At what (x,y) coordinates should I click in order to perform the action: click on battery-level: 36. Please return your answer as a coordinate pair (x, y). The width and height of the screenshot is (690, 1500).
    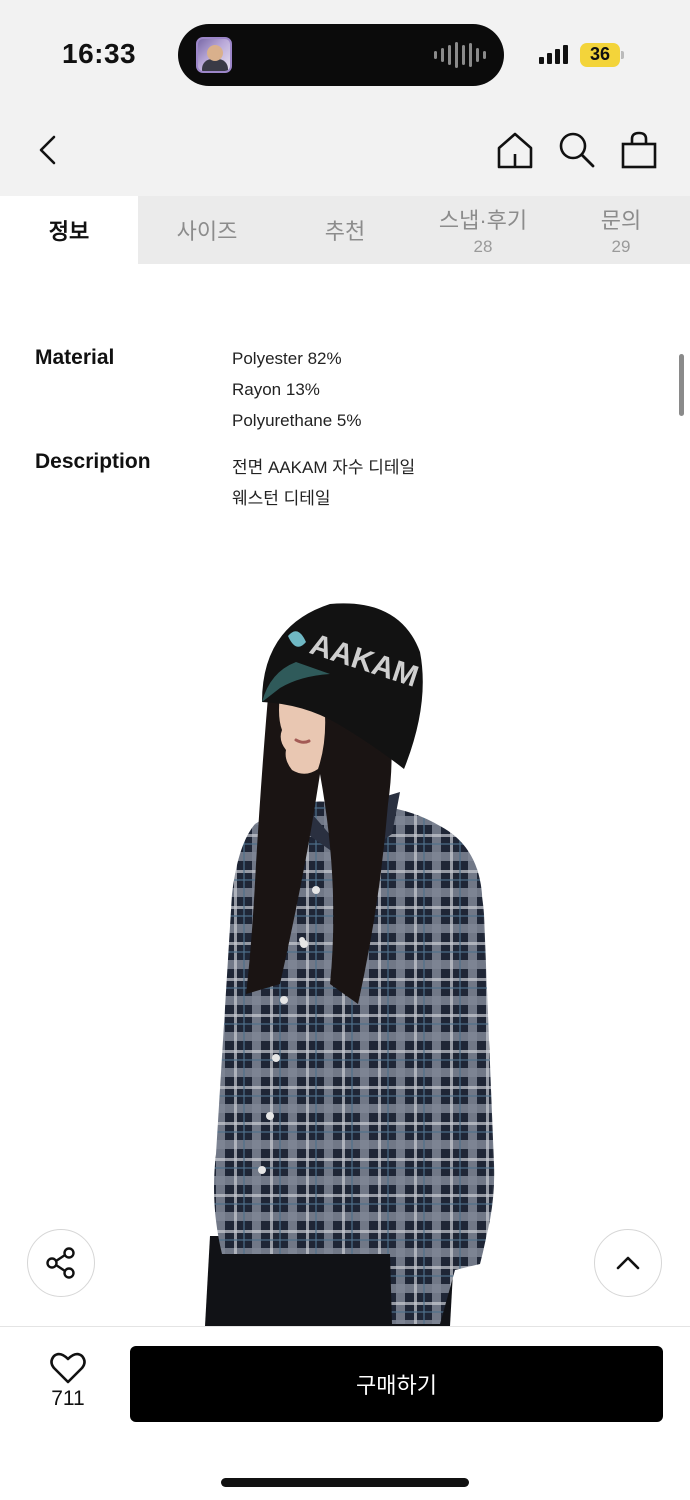
    Looking at the image, I should click on (600, 54).